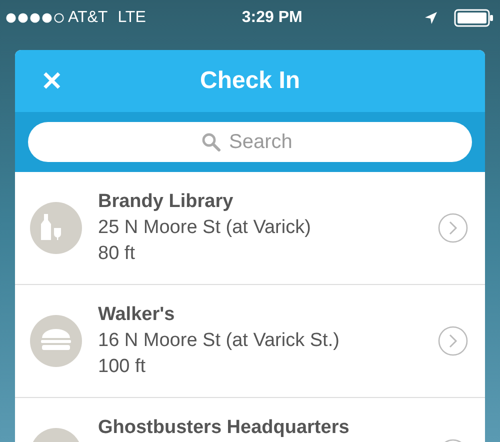 This screenshot has width=500, height=442. Describe the element at coordinates (219, 341) in the screenshot. I see `venue-address: 16 N Moore St (at Varick St.)` at that location.